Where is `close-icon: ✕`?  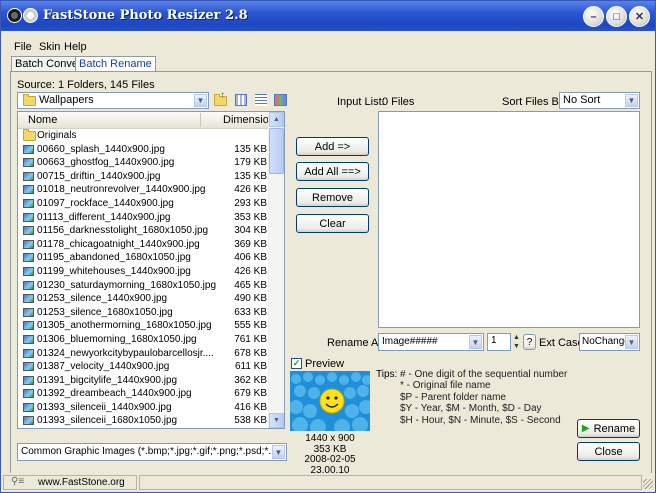
close-icon: ✕ is located at coordinates (639, 17).